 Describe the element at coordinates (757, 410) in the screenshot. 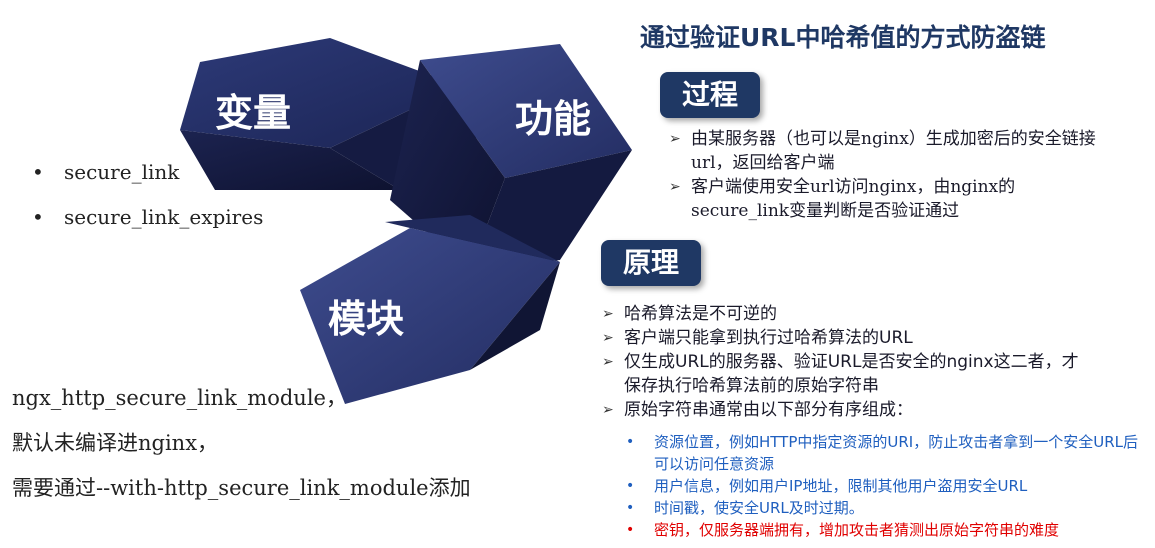

I see `list-item: ➢ 原始字符串通常由以下部分有序组成：` at that location.